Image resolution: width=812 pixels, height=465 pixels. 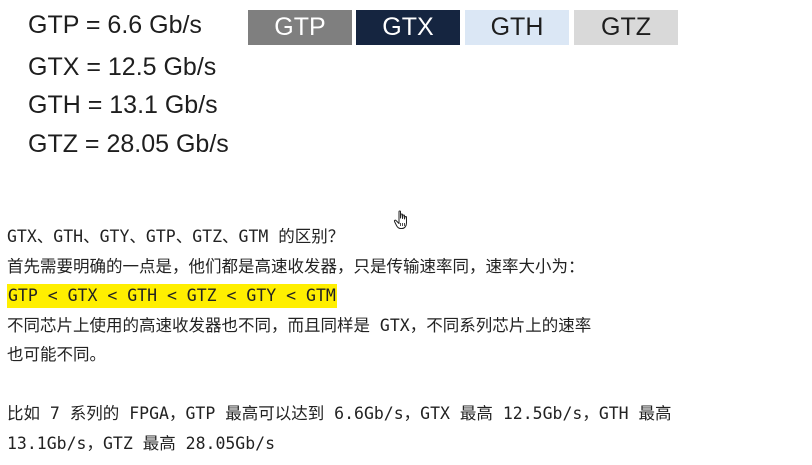 What do you see at coordinates (128, 144) in the screenshot?
I see `speed-gtz: GTZ = 28.05 Gb/s` at bounding box center [128, 144].